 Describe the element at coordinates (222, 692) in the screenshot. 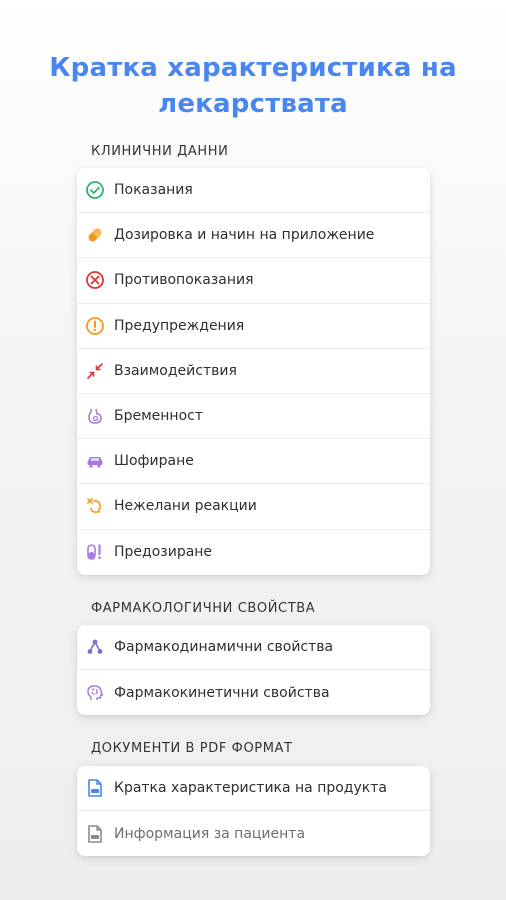

I see `list-item-label: Фармакокинетични свойства` at that location.